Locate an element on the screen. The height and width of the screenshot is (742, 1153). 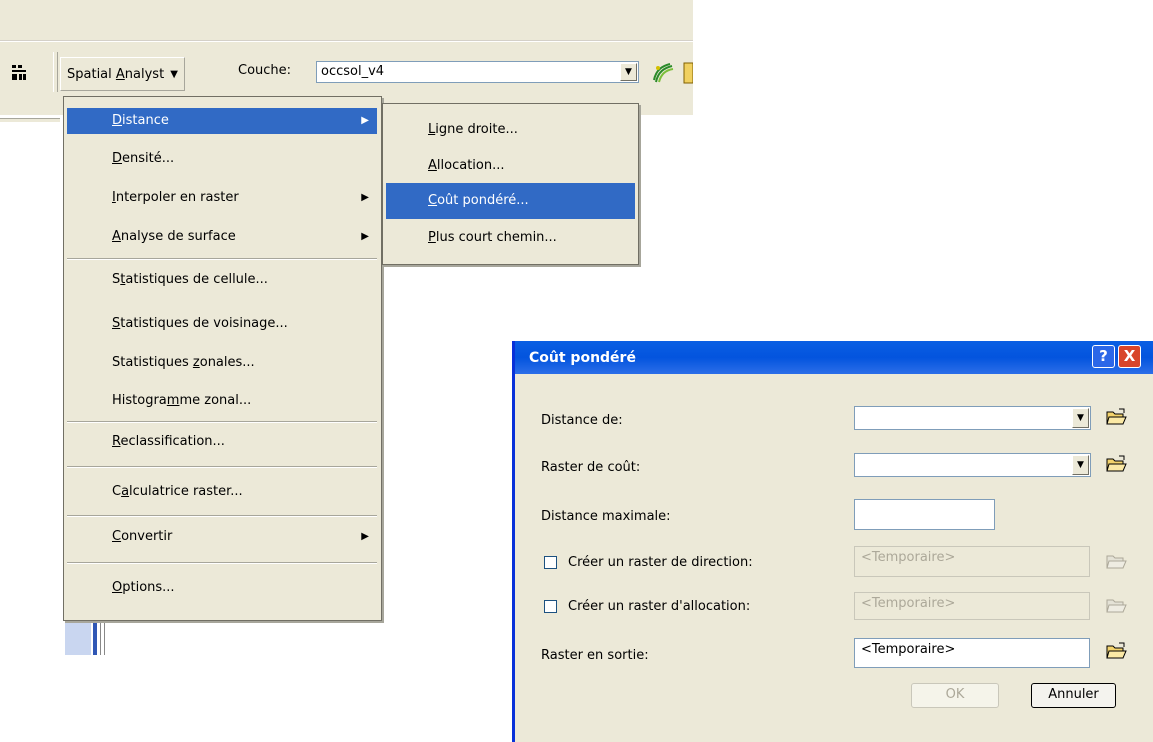
creer-direction-label: Créer un raster de direction: is located at coordinates (660, 562).